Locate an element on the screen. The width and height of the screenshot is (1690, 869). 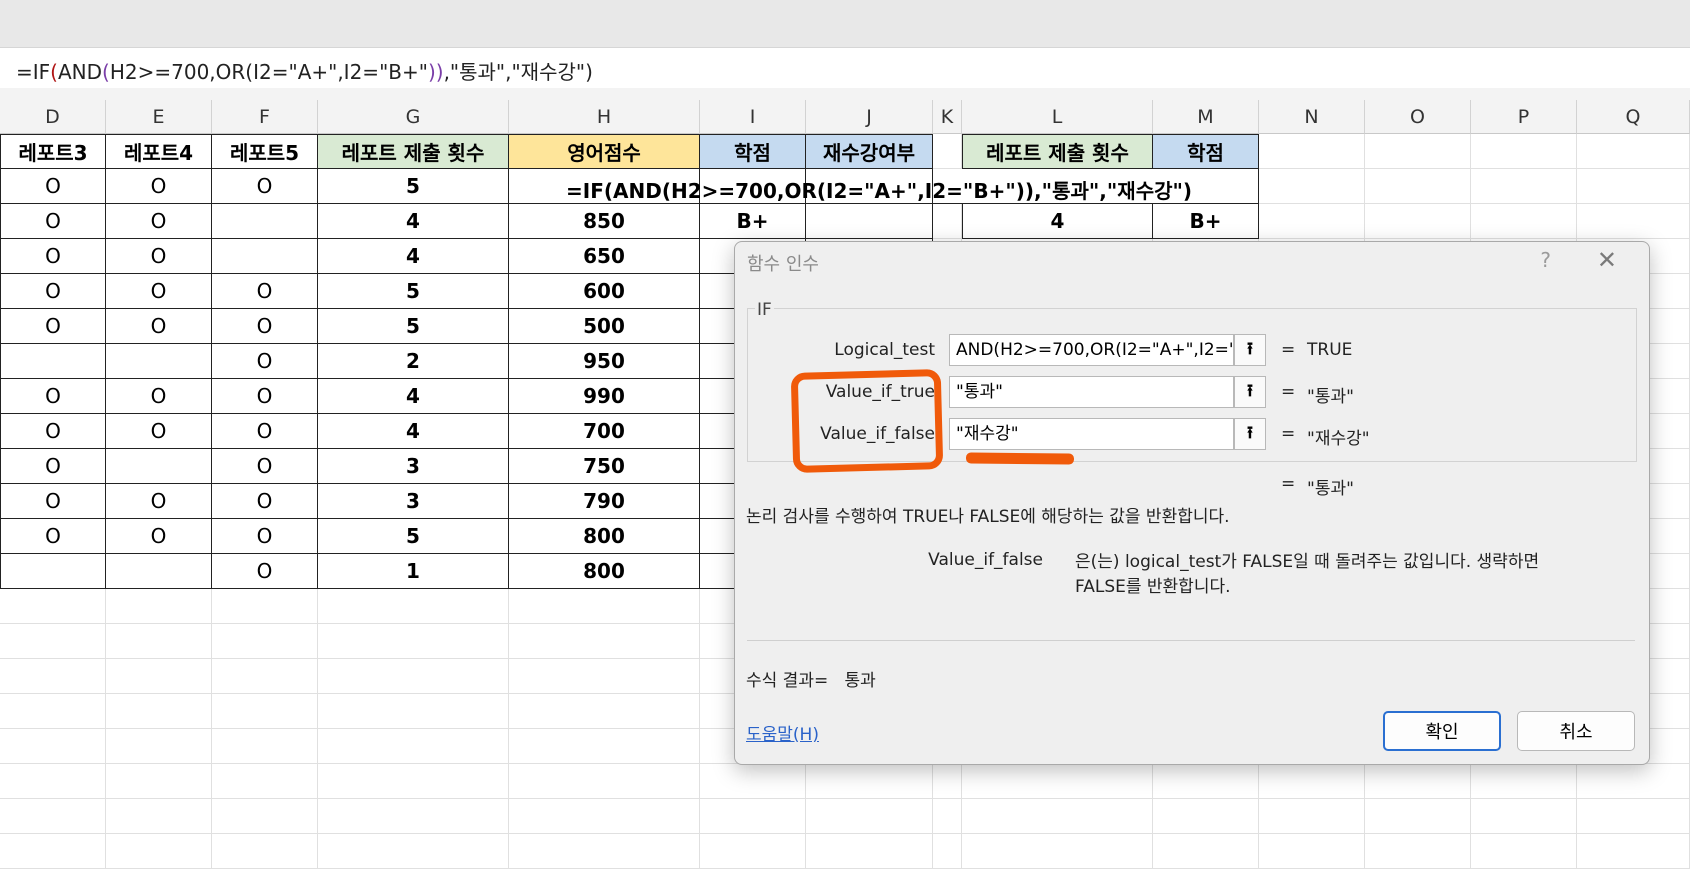
header-cell-h: 영어점수 is located at coordinates (604, 151).